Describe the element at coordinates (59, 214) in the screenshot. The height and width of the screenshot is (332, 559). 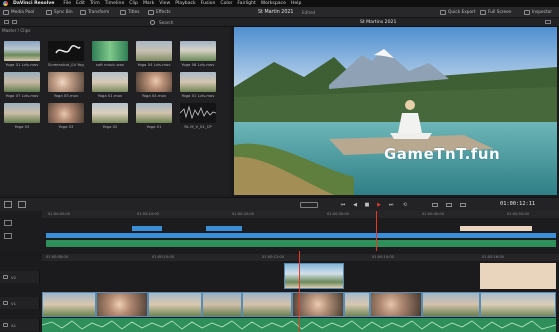
I see `ruler-tick-label: 01:00:00:00` at that location.